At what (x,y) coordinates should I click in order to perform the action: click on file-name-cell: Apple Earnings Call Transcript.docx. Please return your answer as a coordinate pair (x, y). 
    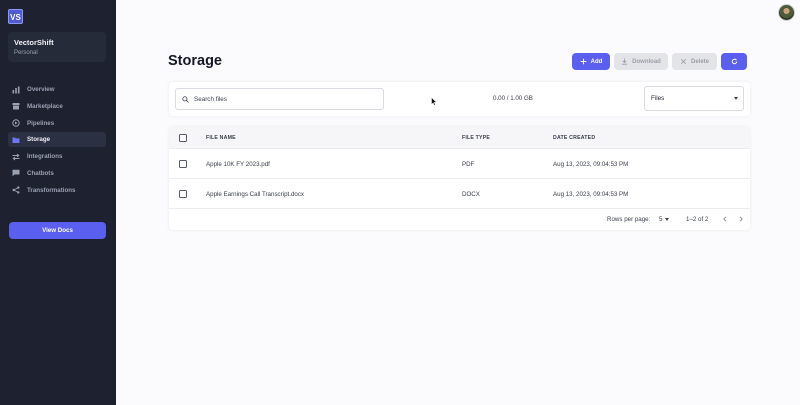
    Looking at the image, I should click on (255, 194).